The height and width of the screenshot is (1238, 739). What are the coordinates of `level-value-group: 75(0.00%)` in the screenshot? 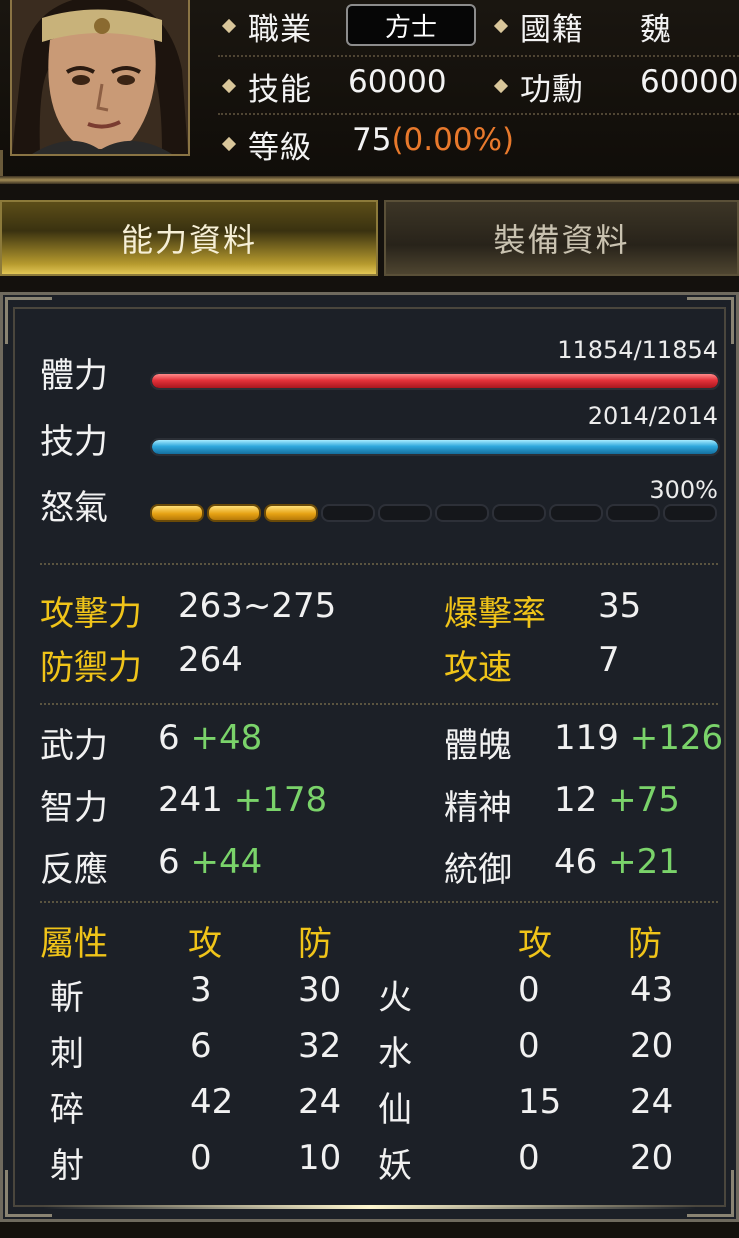 It's located at (433, 140).